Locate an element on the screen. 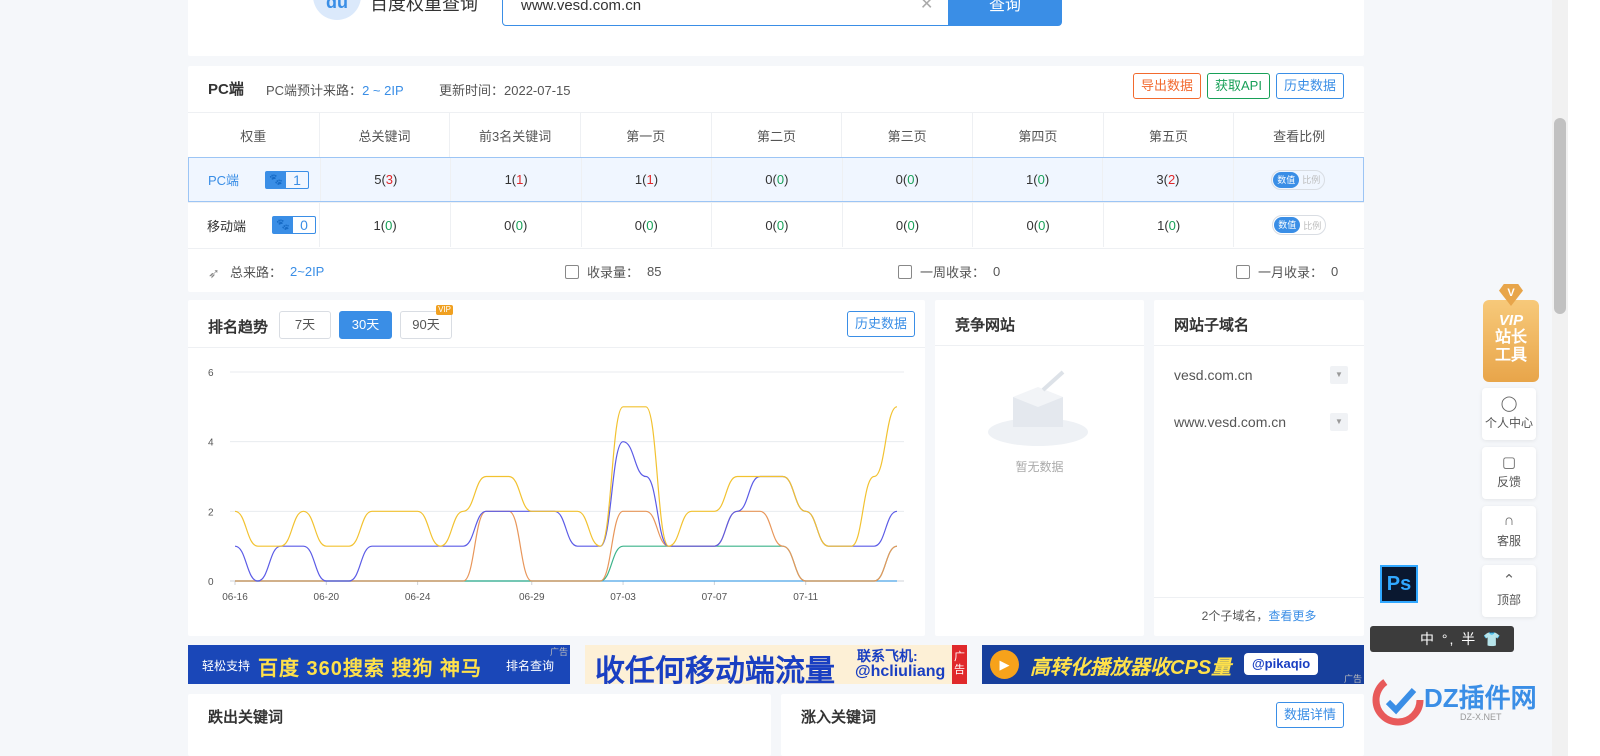 The width and height of the screenshot is (1600, 756). side-label: 反馈 is located at coordinates (1508, 482).